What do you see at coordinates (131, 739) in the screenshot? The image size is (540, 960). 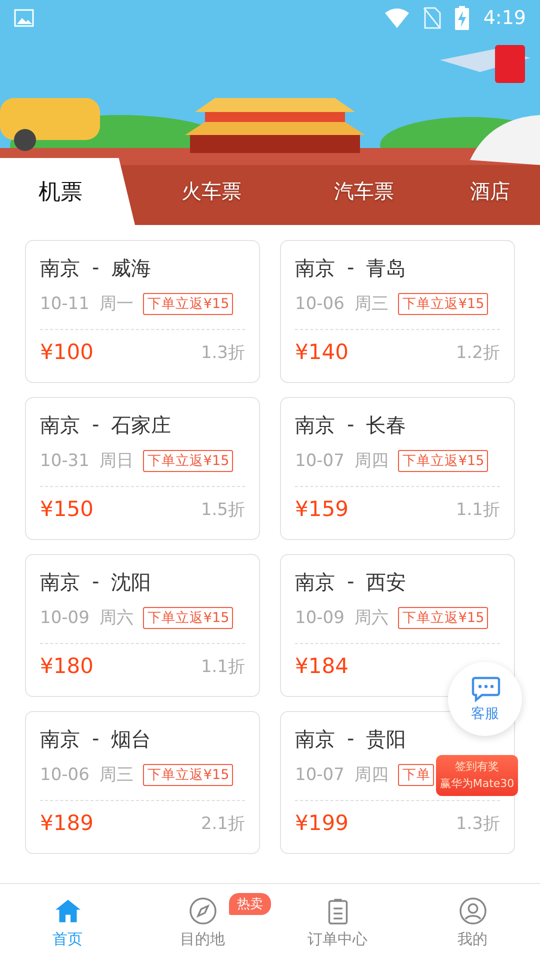 I see `route-destination: 烟台` at bounding box center [131, 739].